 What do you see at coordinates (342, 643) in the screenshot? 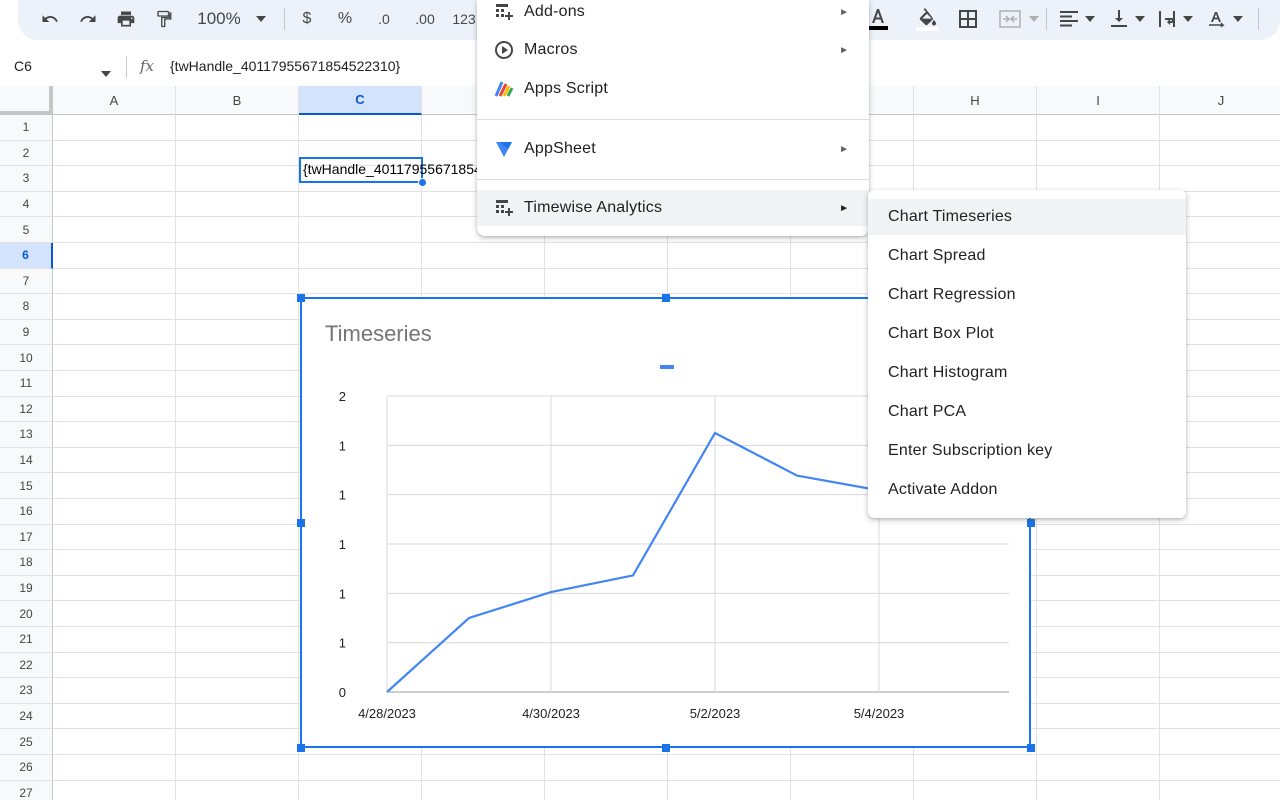
I see `y-tick-label: 1` at bounding box center [342, 643].